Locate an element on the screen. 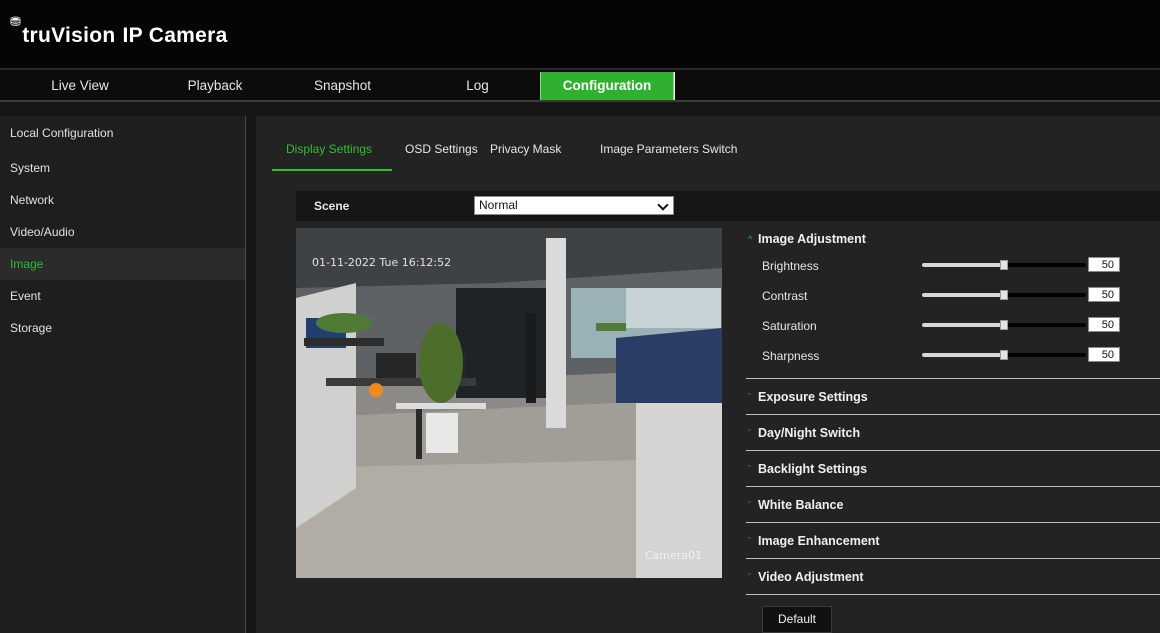 The width and height of the screenshot is (1160, 633). sharpness-slider is located at coordinates (1004, 355).